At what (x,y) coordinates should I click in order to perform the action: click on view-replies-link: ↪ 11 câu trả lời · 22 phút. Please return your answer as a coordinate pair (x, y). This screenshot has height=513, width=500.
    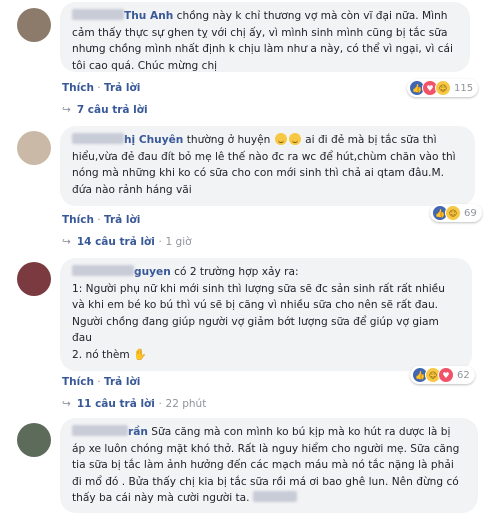
    Looking at the image, I should click on (134, 404).